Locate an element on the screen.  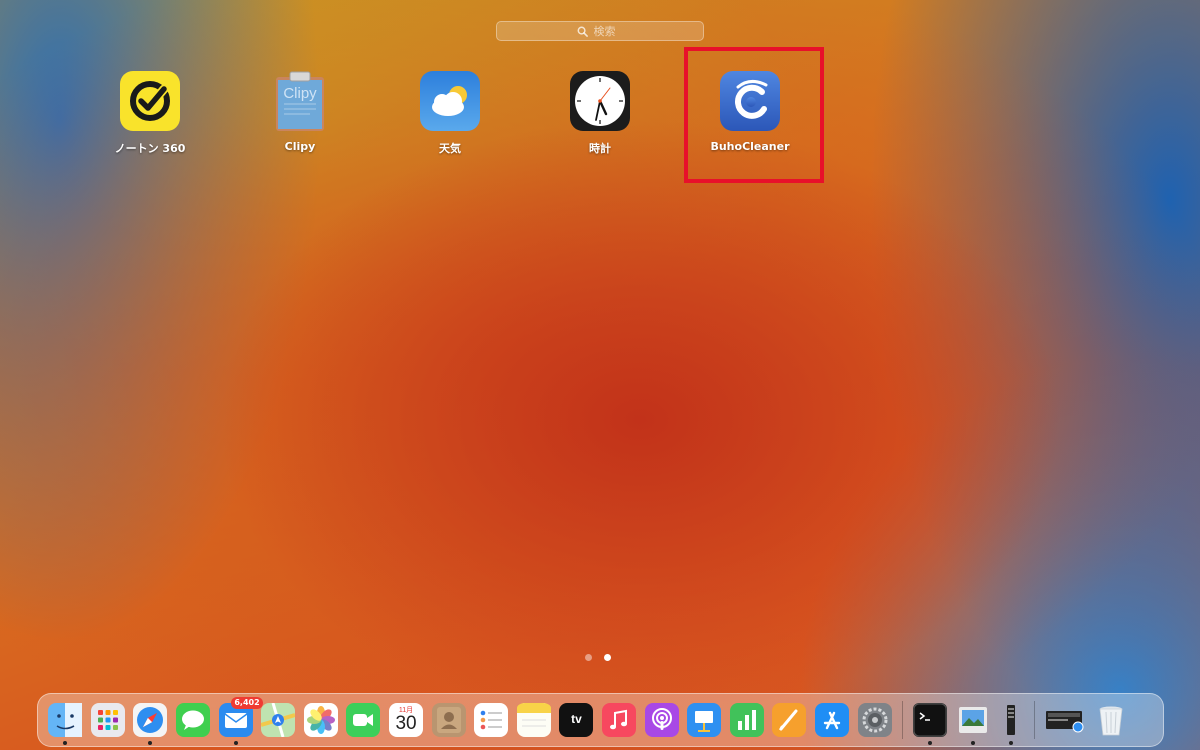
clock-icon is located at coordinates (600, 101).